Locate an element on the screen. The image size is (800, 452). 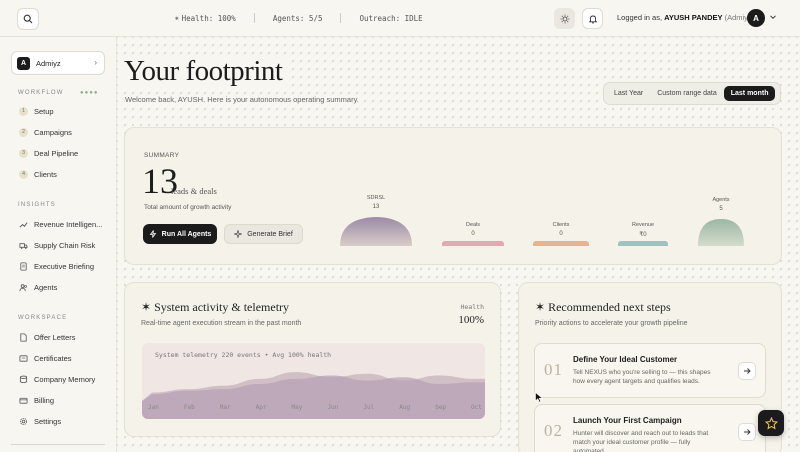
health-status: Health: 100% is located at coordinates (208, 18).